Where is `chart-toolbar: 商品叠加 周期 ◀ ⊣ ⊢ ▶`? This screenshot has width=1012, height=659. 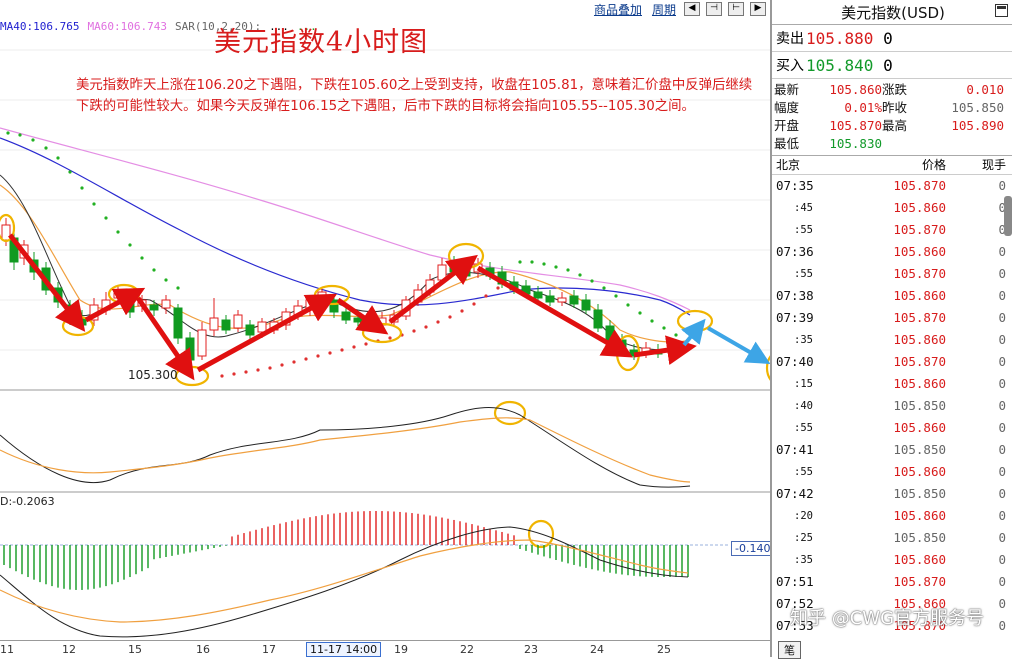
chart-toolbar: 商品叠加 周期 ◀ ⊣ ⊢ ▶ is located at coordinates (678, 9).